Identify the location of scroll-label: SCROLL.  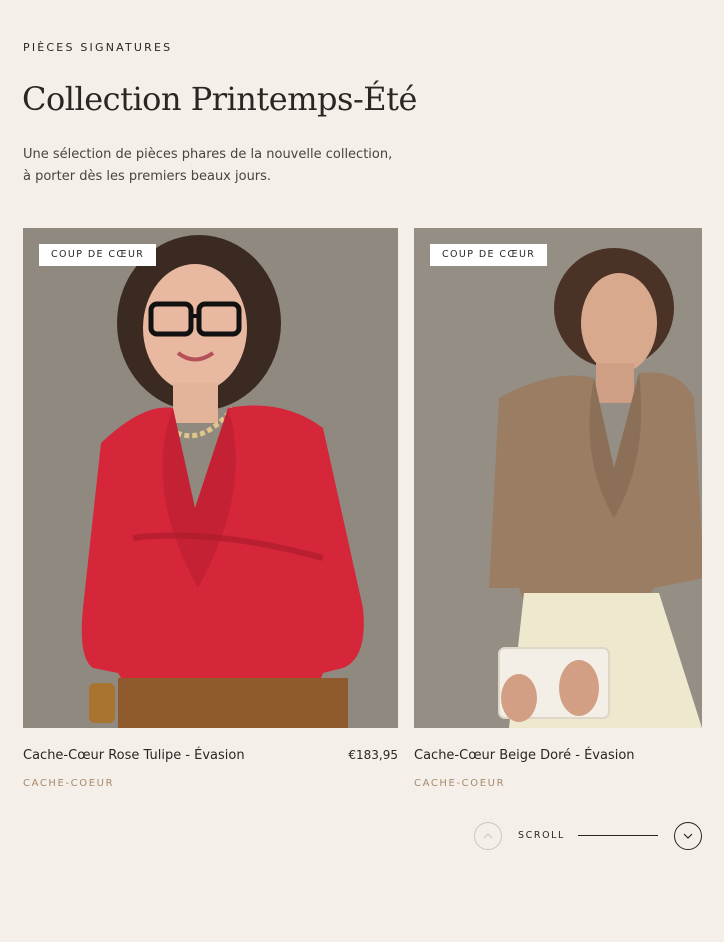
(541, 835).